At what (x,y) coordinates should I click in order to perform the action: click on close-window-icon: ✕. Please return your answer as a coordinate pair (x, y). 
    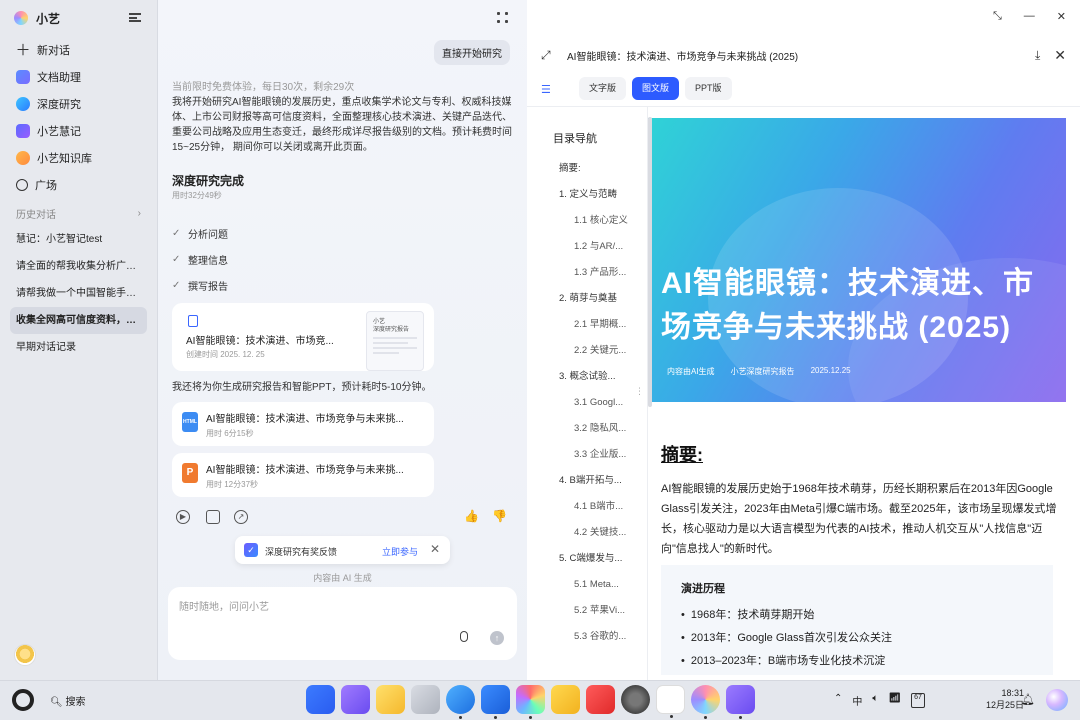
    Looking at the image, I should click on (1061, 16).